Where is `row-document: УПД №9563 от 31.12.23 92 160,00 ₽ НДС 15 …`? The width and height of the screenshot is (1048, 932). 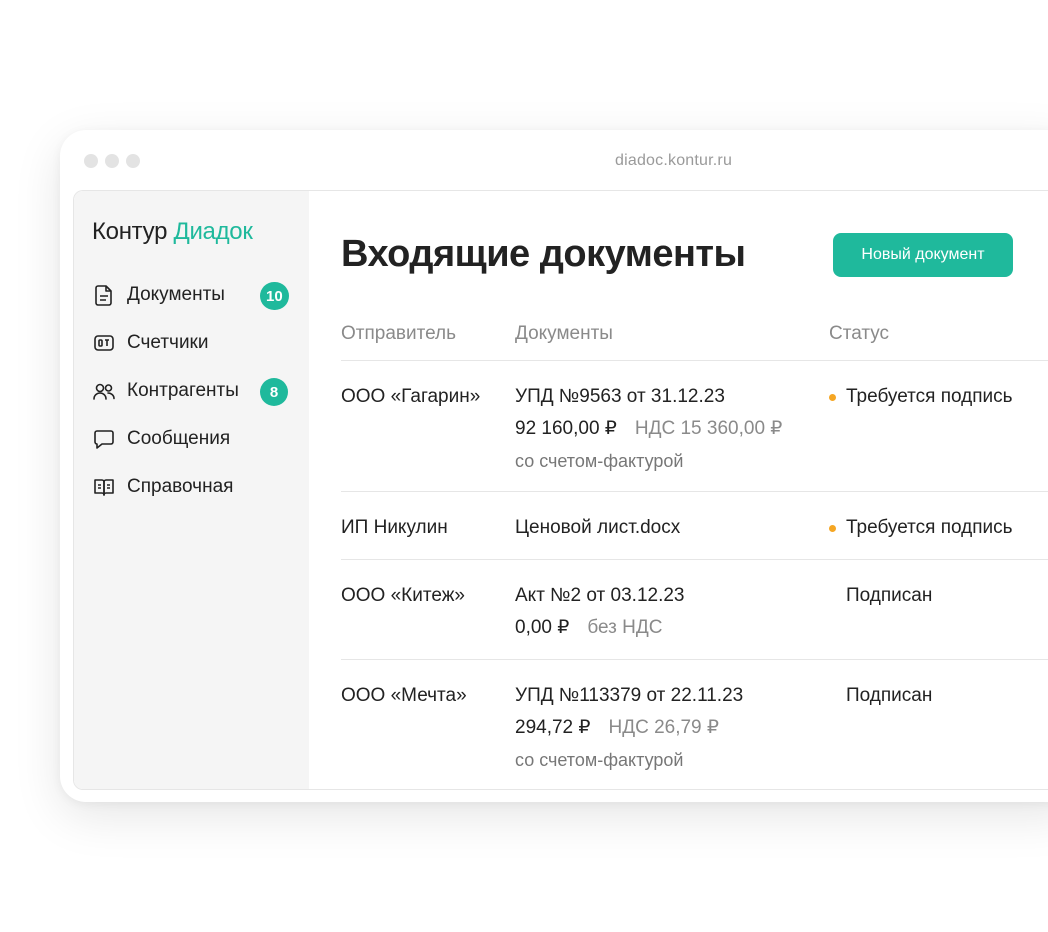
row-document: УПД №9563 от 31.12.23 92 160,00 ₽ НДС 15 … is located at coordinates (648, 429).